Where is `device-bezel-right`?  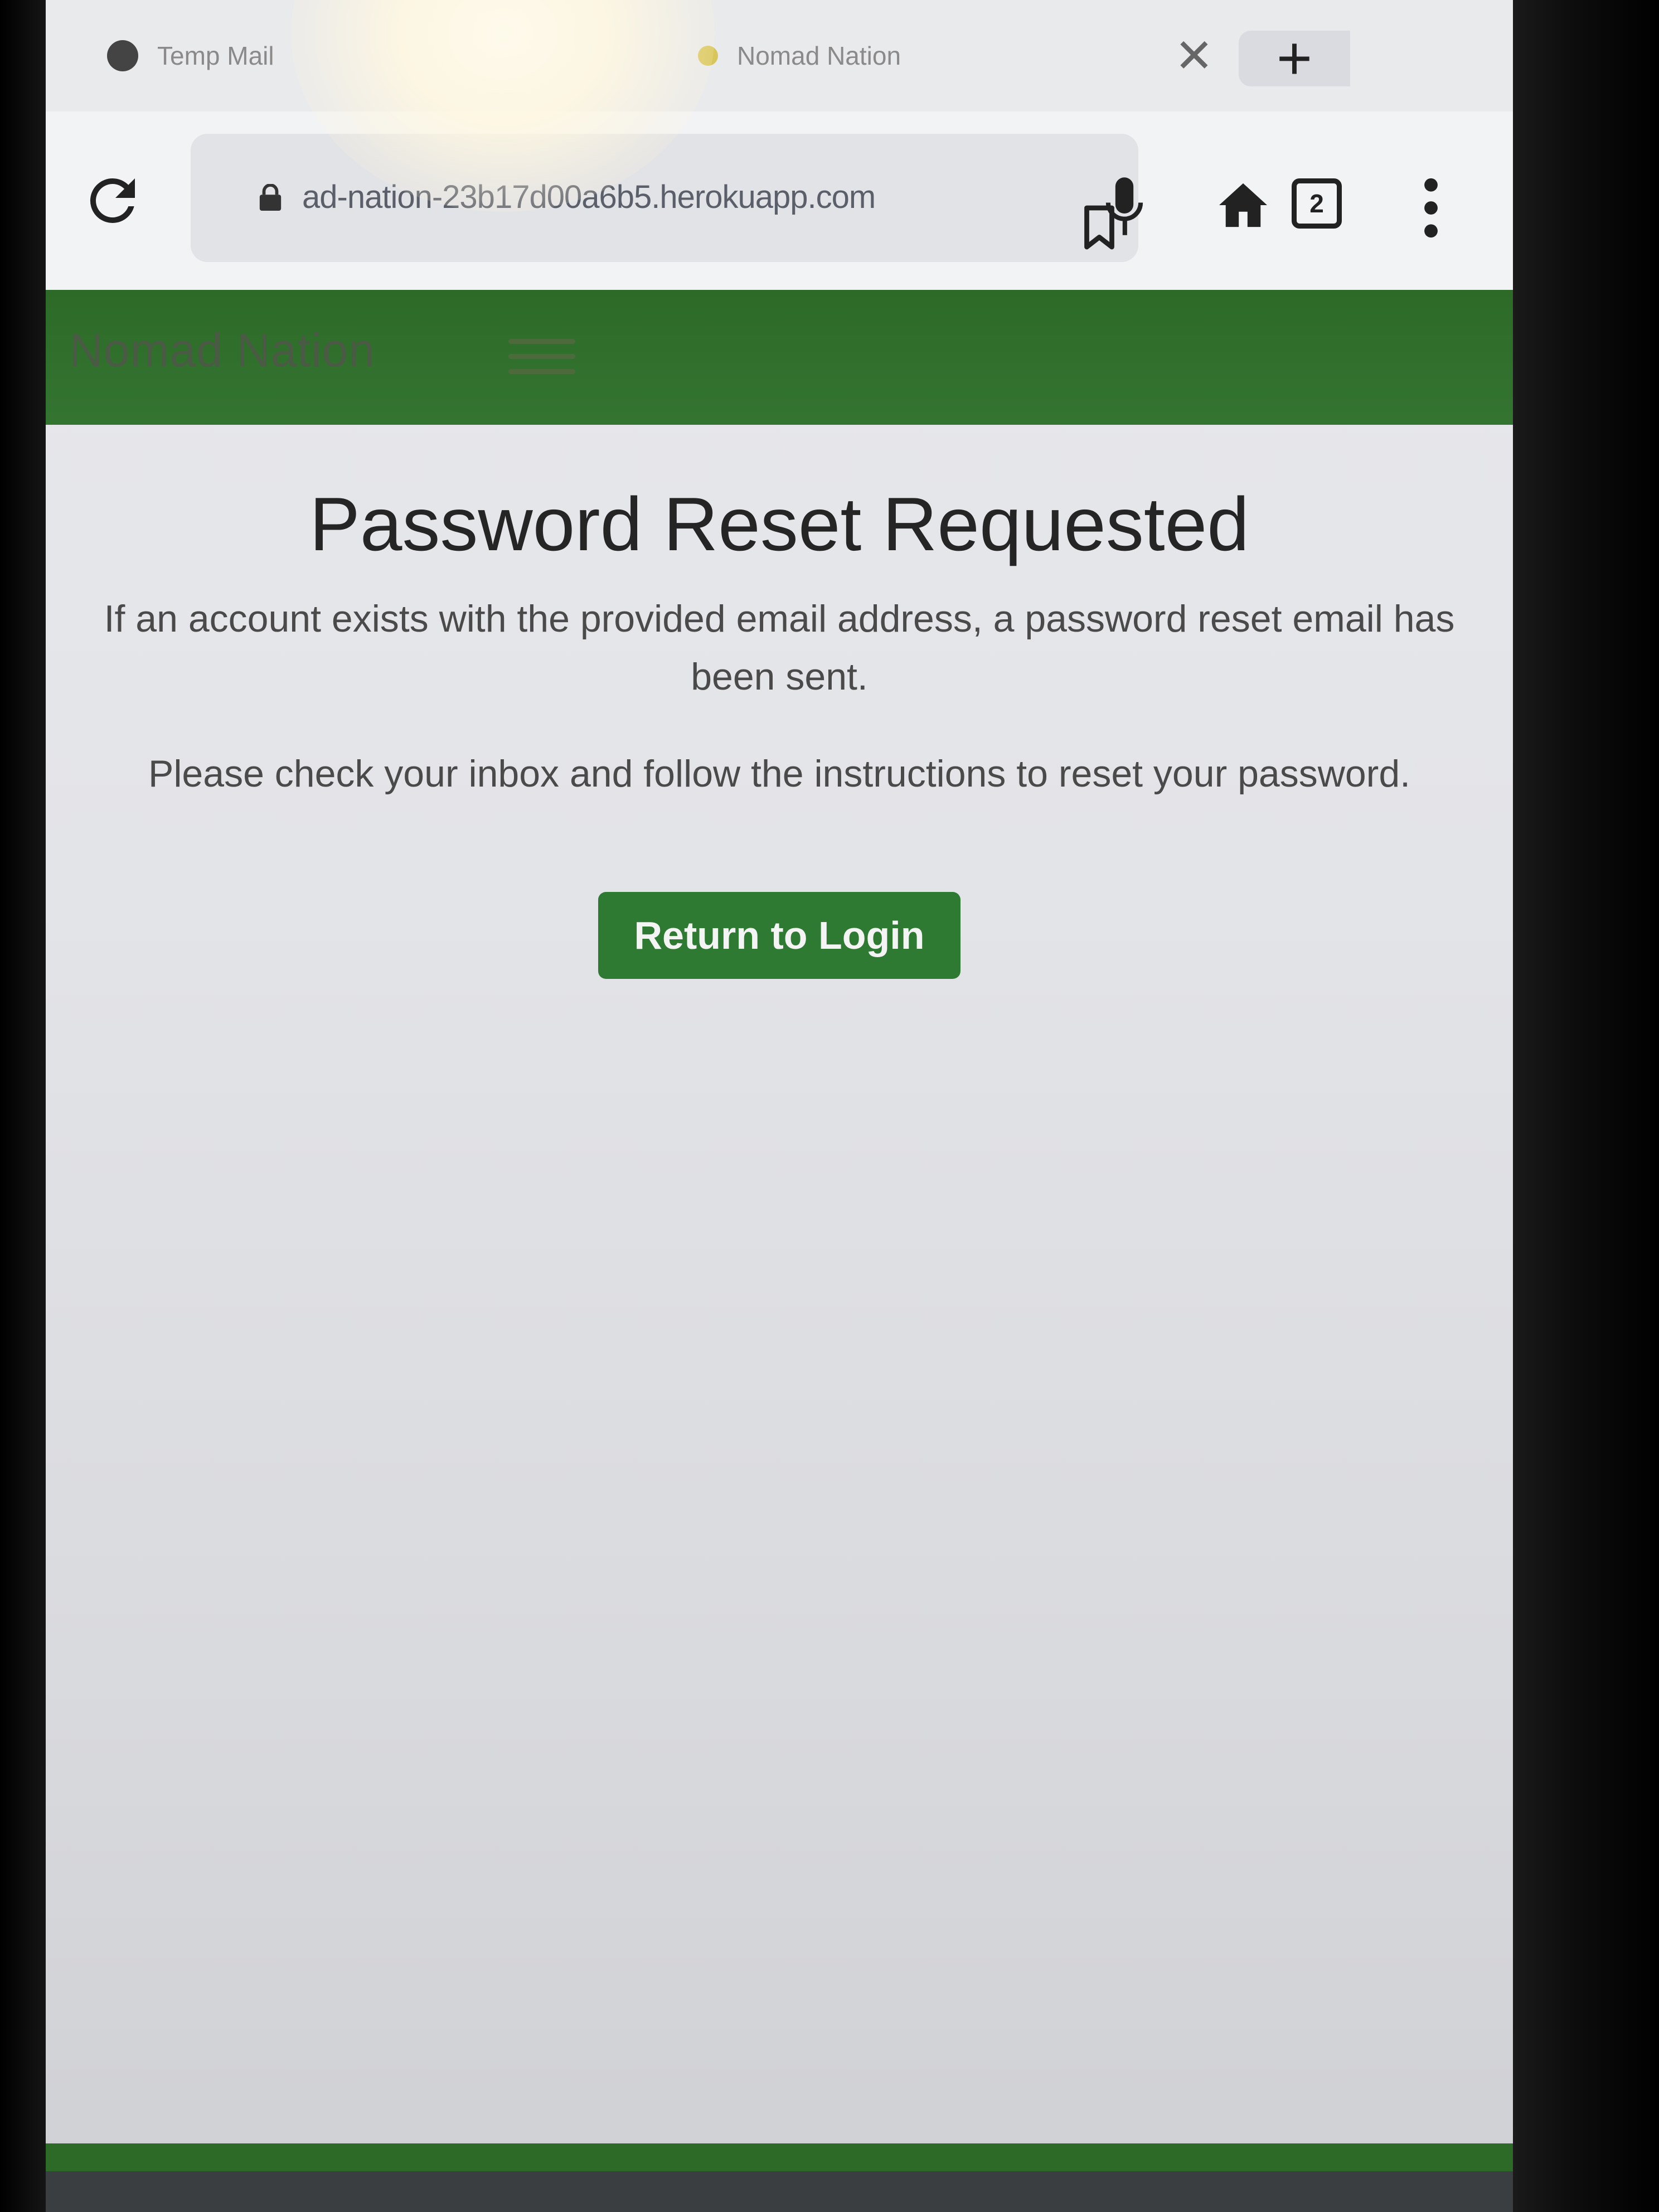
device-bezel-right is located at coordinates (1586, 1106).